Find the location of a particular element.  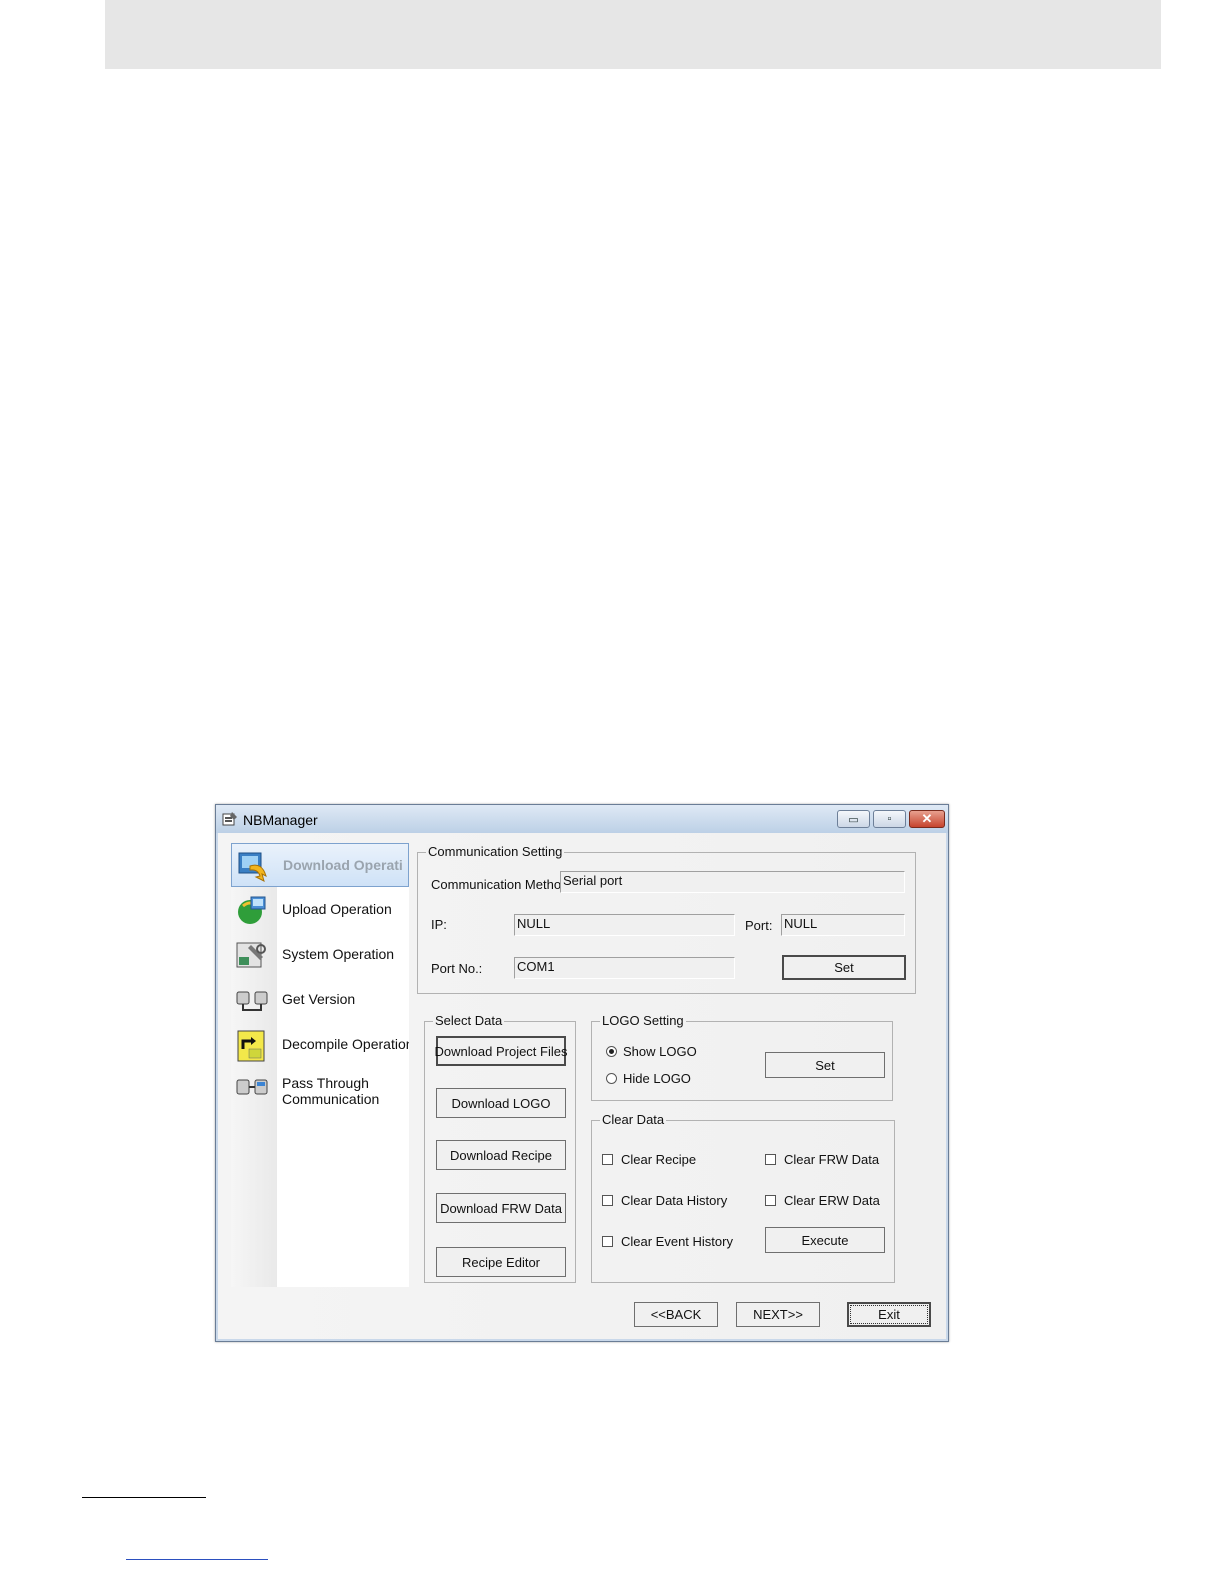

sidebar-item-label: Download Operati is located at coordinates (343, 865).